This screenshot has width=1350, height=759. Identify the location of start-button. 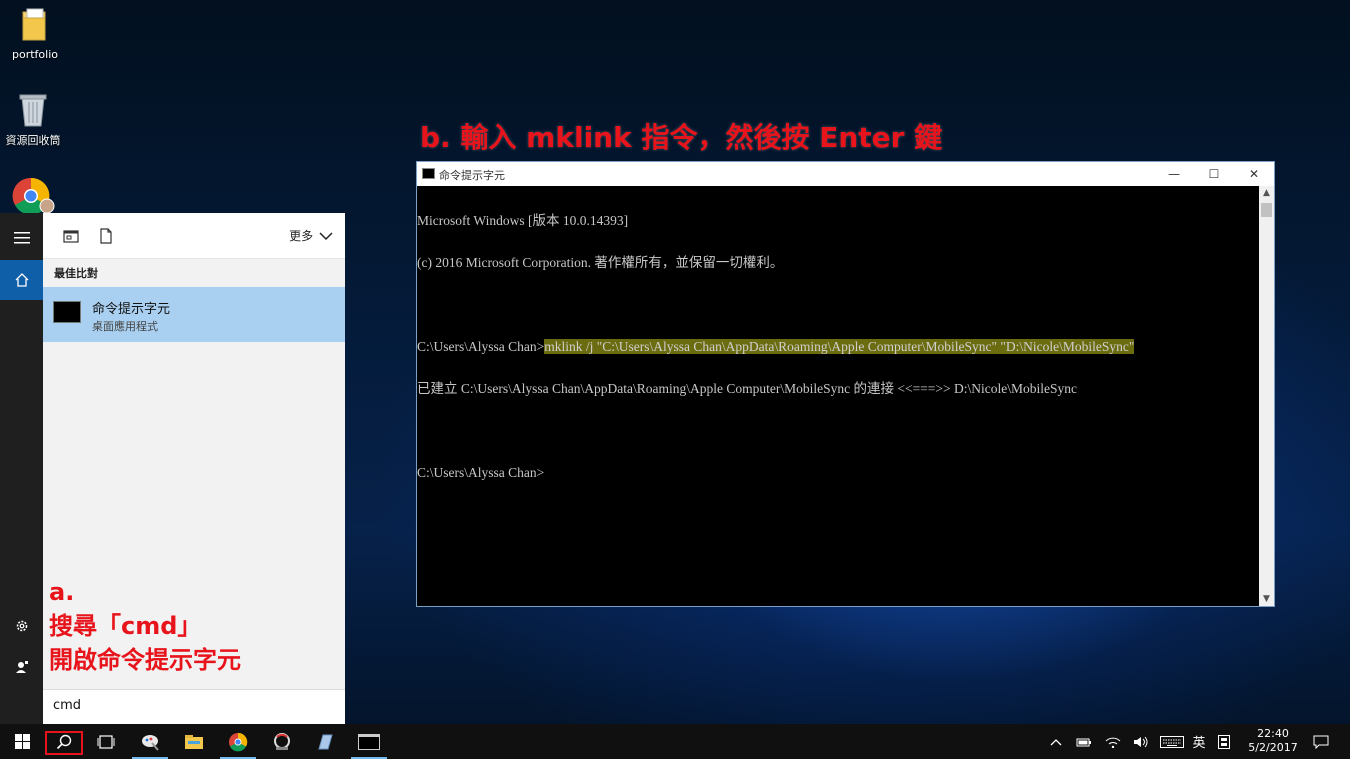
(22, 741).